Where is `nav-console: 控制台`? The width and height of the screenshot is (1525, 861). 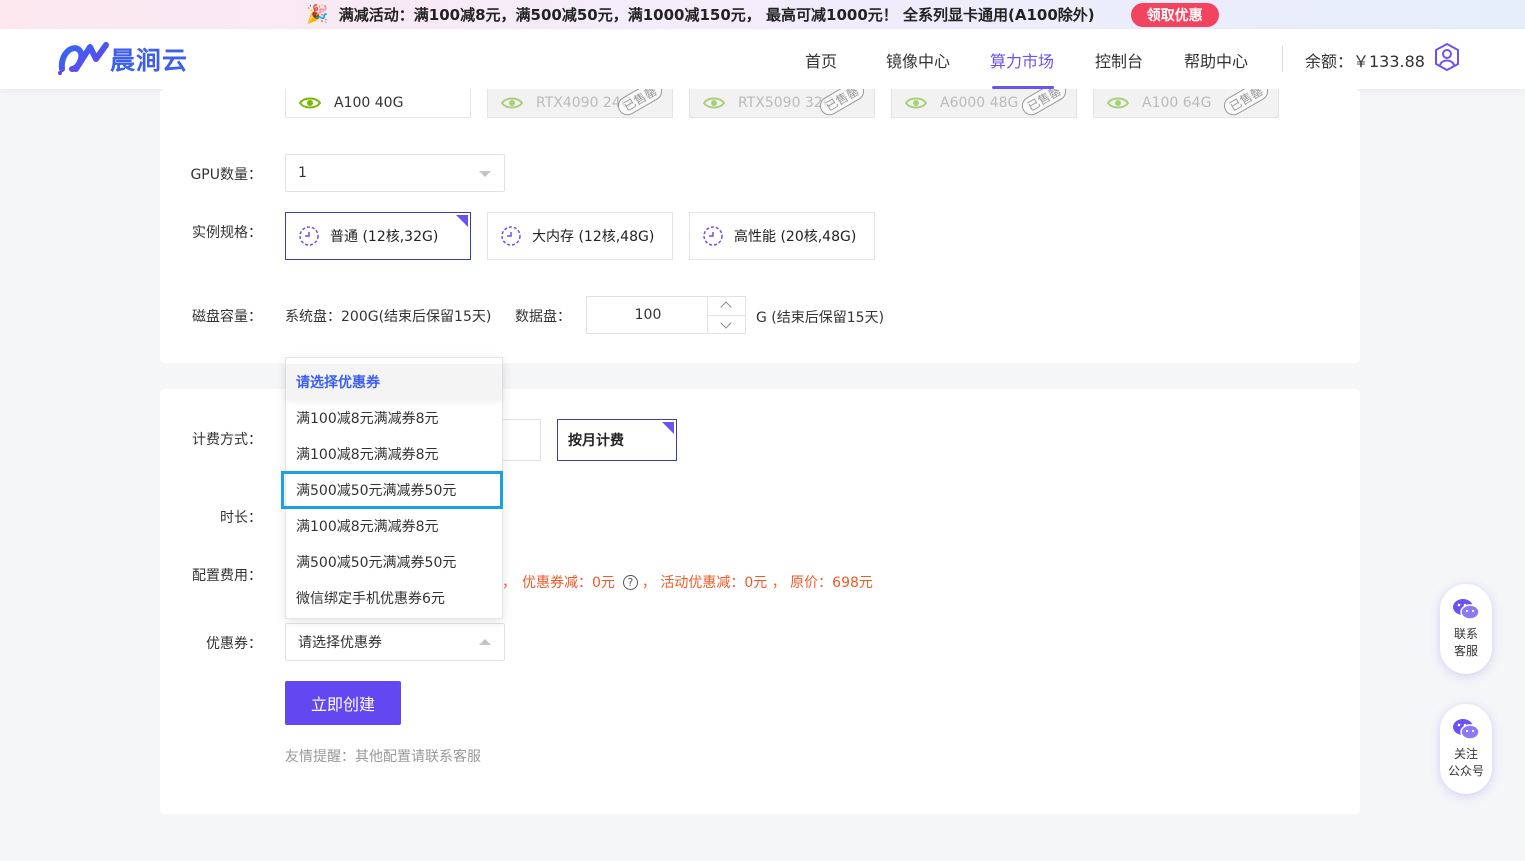 nav-console: 控制台 is located at coordinates (1119, 60).